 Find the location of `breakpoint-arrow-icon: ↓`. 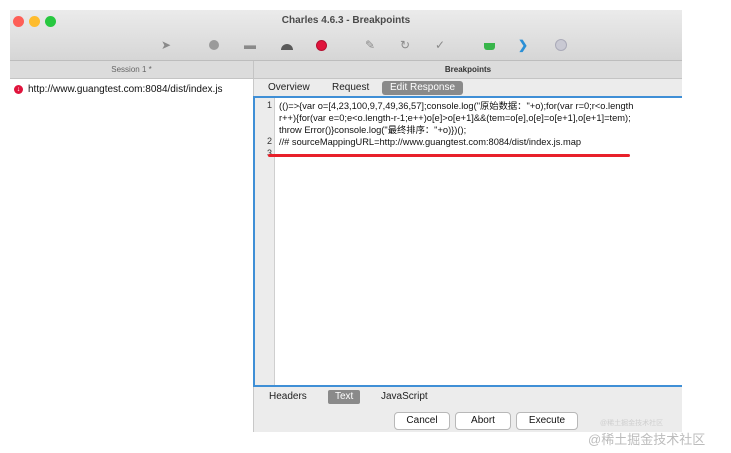

breakpoint-arrow-icon: ↓ is located at coordinates (18, 89).